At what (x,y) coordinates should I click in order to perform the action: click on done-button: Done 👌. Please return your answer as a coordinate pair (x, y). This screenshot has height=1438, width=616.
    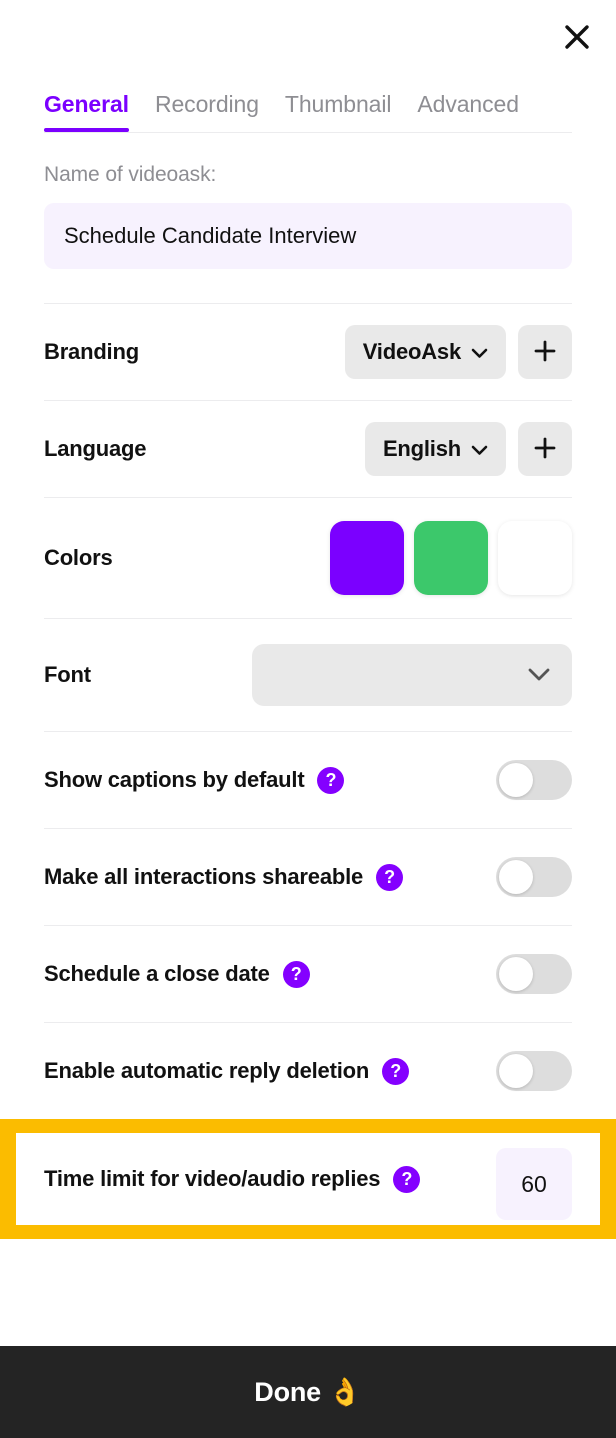
    Looking at the image, I should click on (308, 1392).